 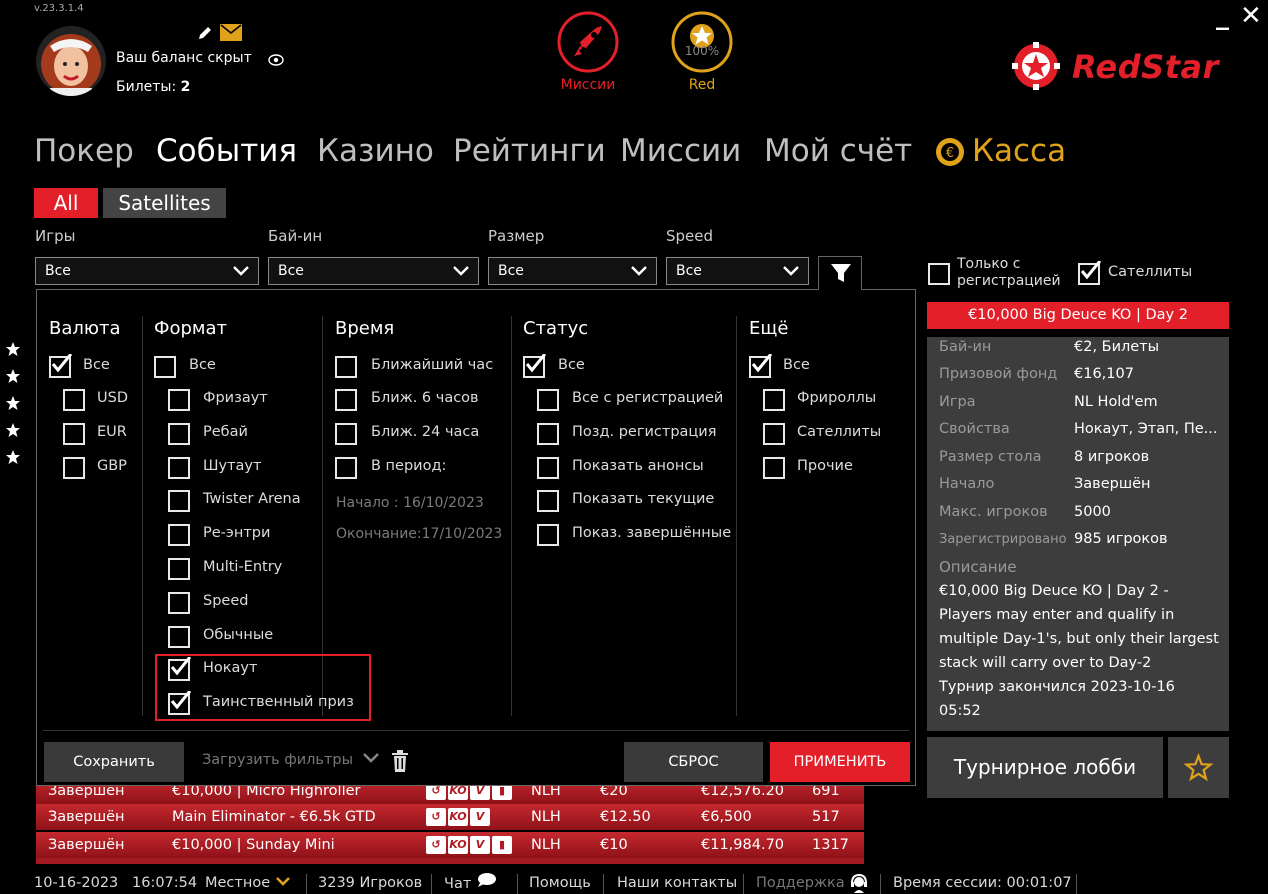 What do you see at coordinates (114, 762) in the screenshot?
I see `save-button: Сохранить` at bounding box center [114, 762].